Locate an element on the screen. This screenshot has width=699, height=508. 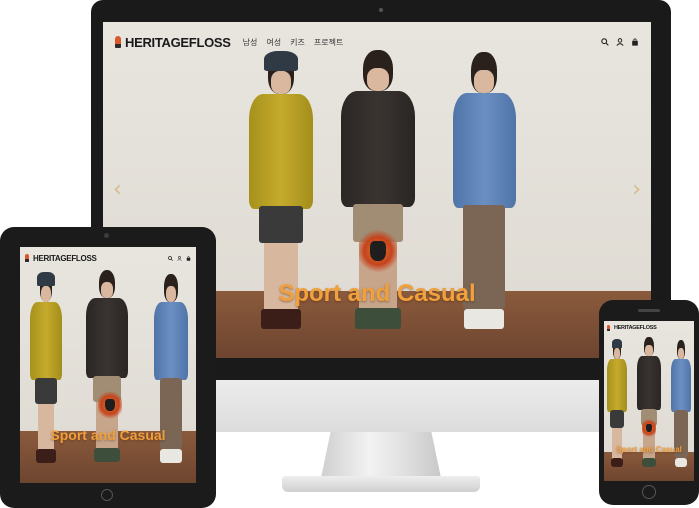
nav-item-men: 남성 is located at coordinates (250, 42).